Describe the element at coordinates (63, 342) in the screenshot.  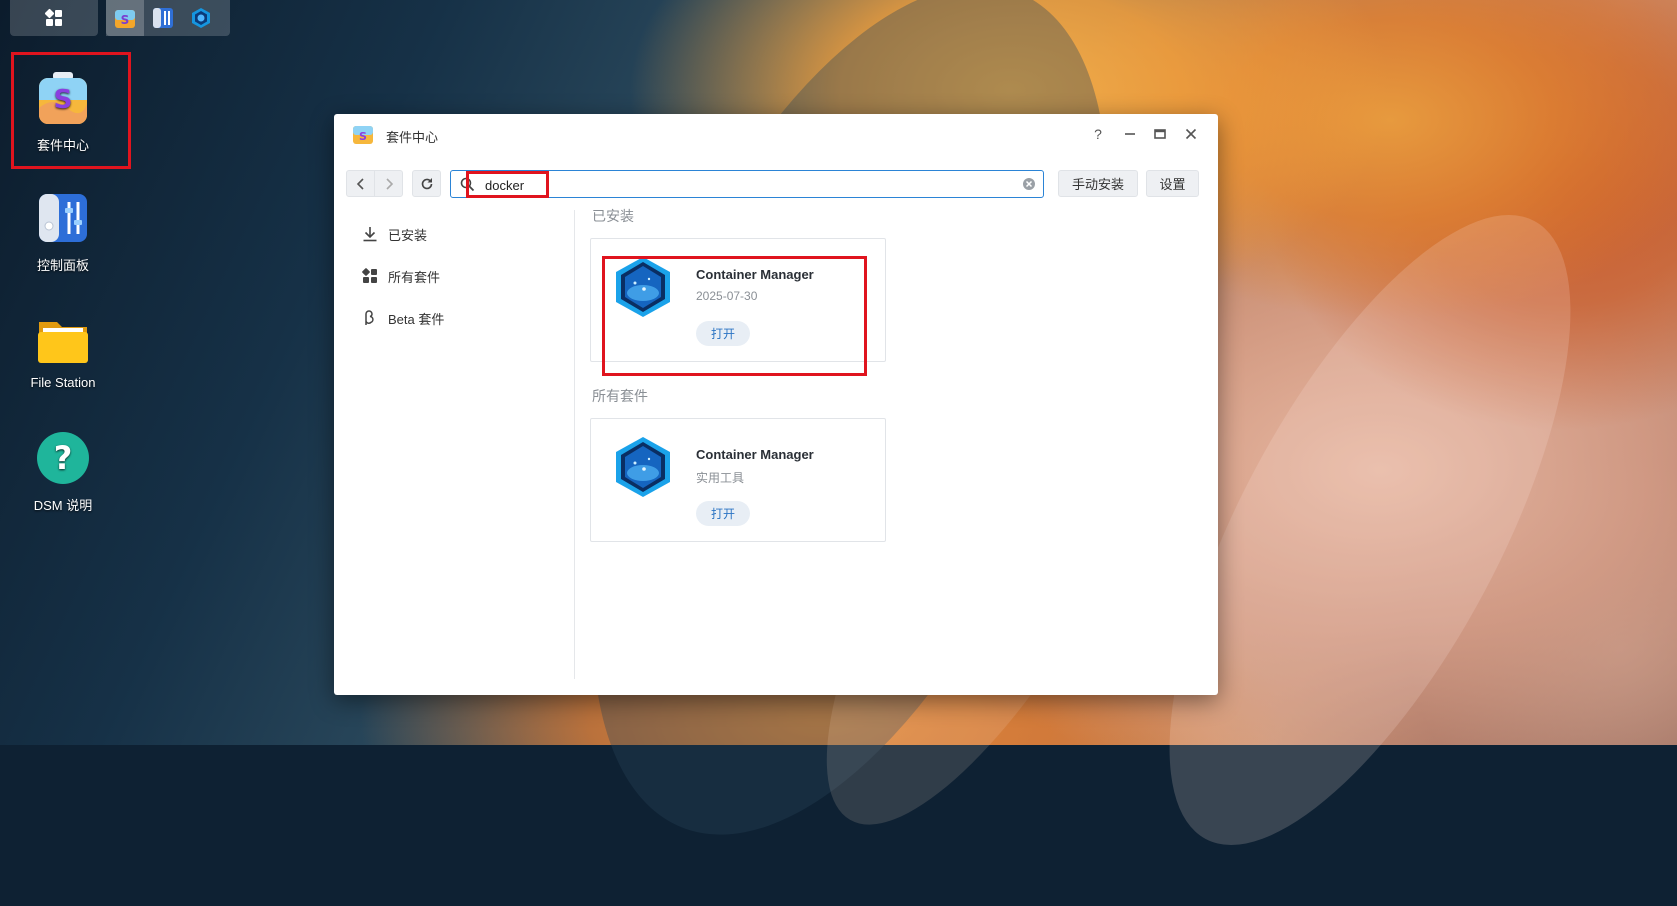
I see `folder-icon` at that location.